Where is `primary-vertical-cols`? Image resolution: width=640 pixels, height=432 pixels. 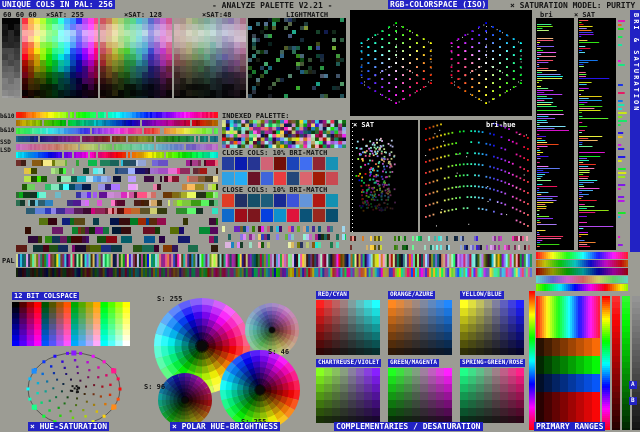
primary-vertical-cols is located at coordinates (621, 363).